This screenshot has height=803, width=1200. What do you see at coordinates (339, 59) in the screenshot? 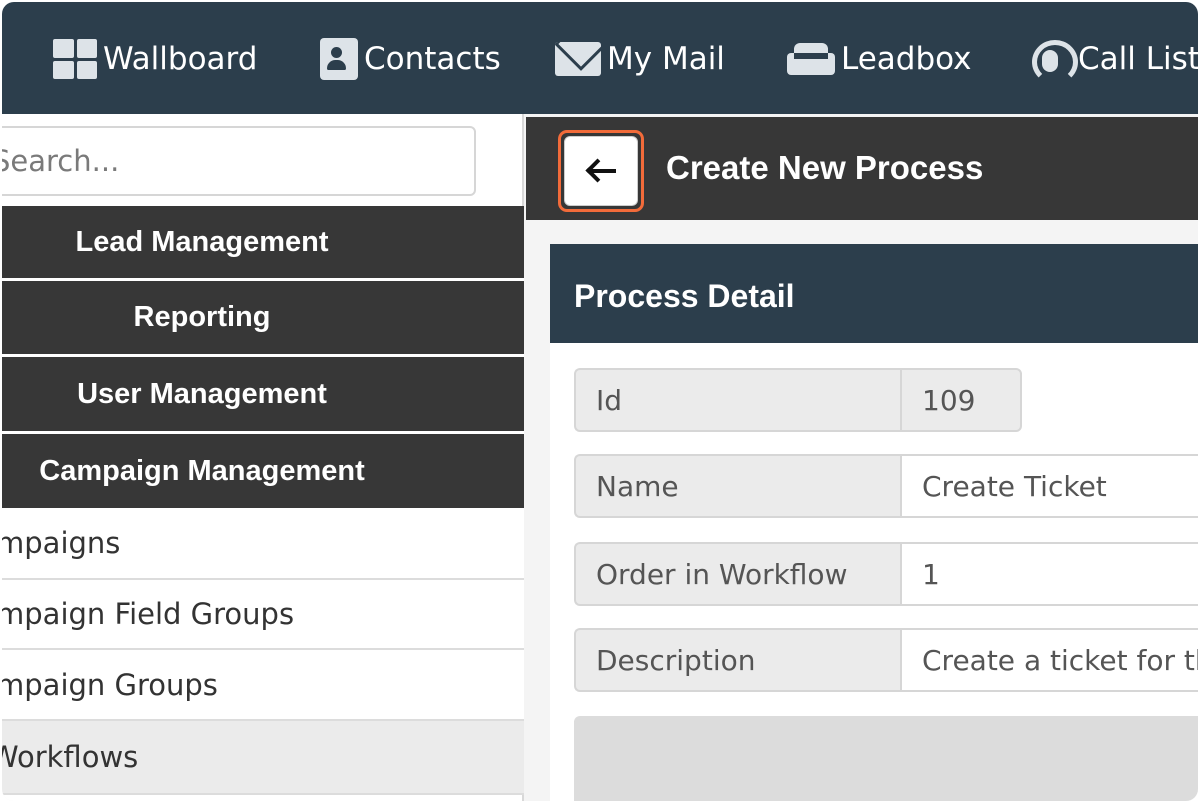
I see `contacts-icon` at bounding box center [339, 59].